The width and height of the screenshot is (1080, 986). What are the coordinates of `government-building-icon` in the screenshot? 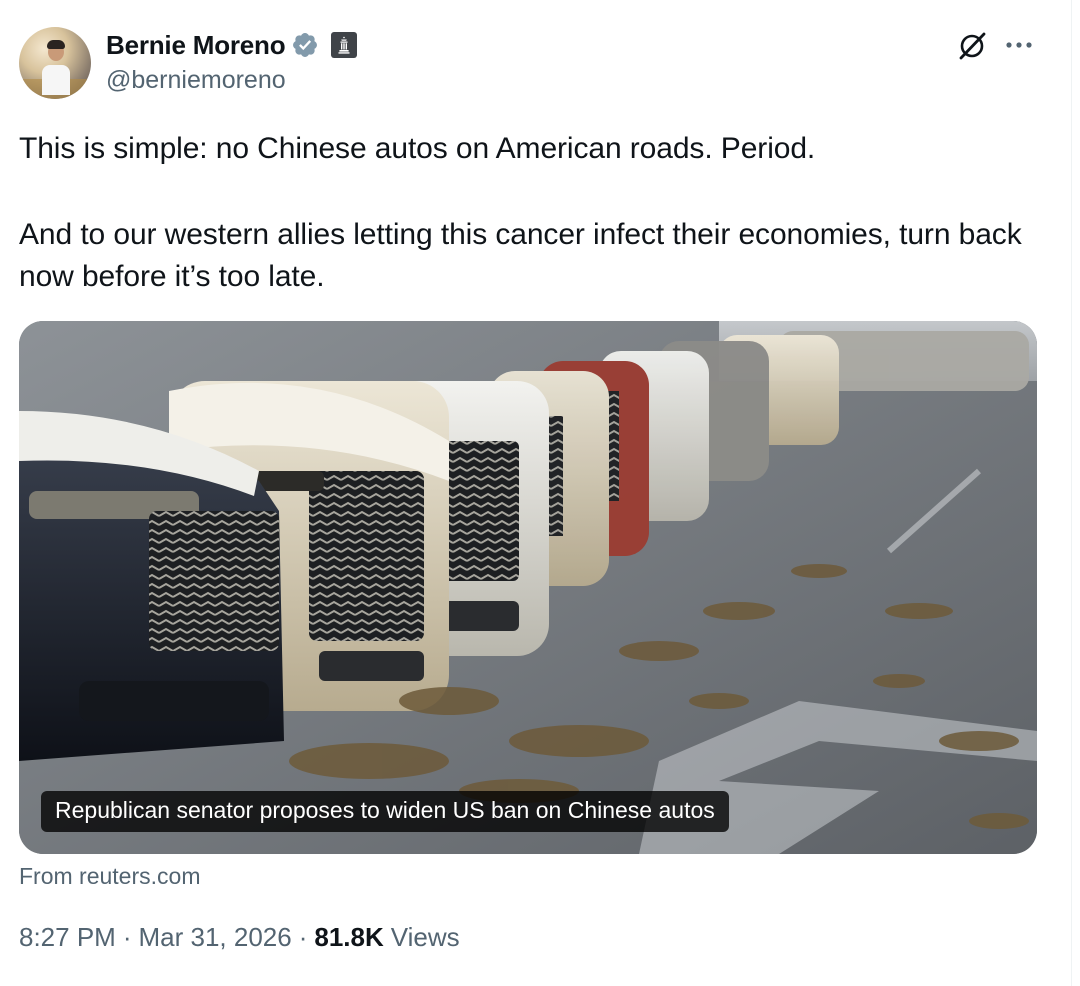 It's located at (344, 45).